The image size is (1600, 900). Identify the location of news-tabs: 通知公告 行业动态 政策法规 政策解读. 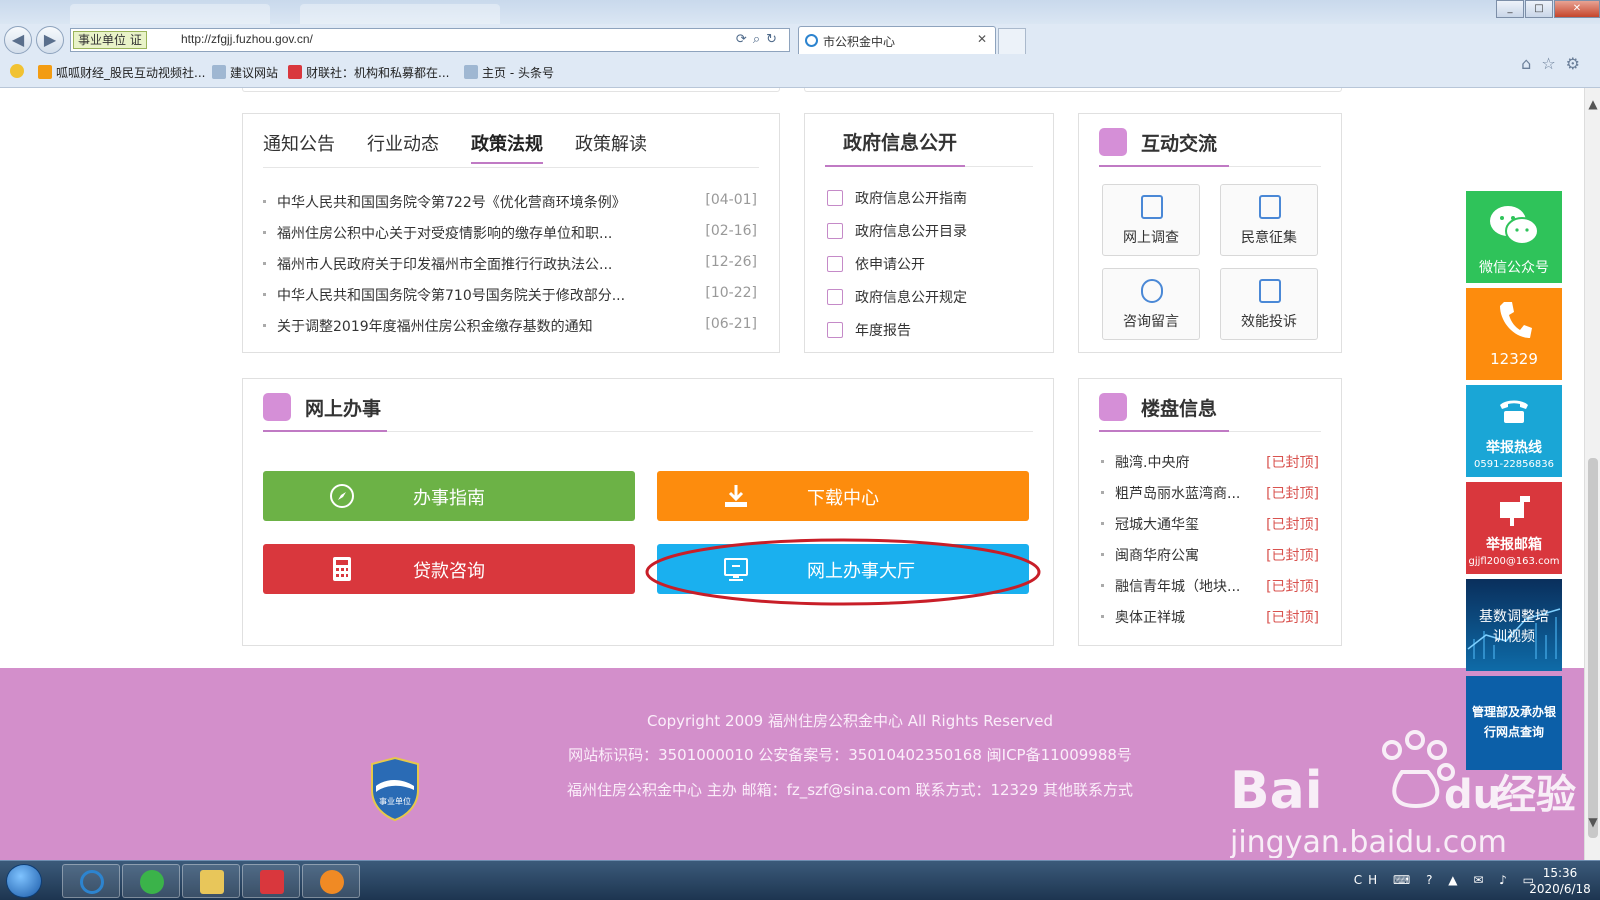
(471, 144).